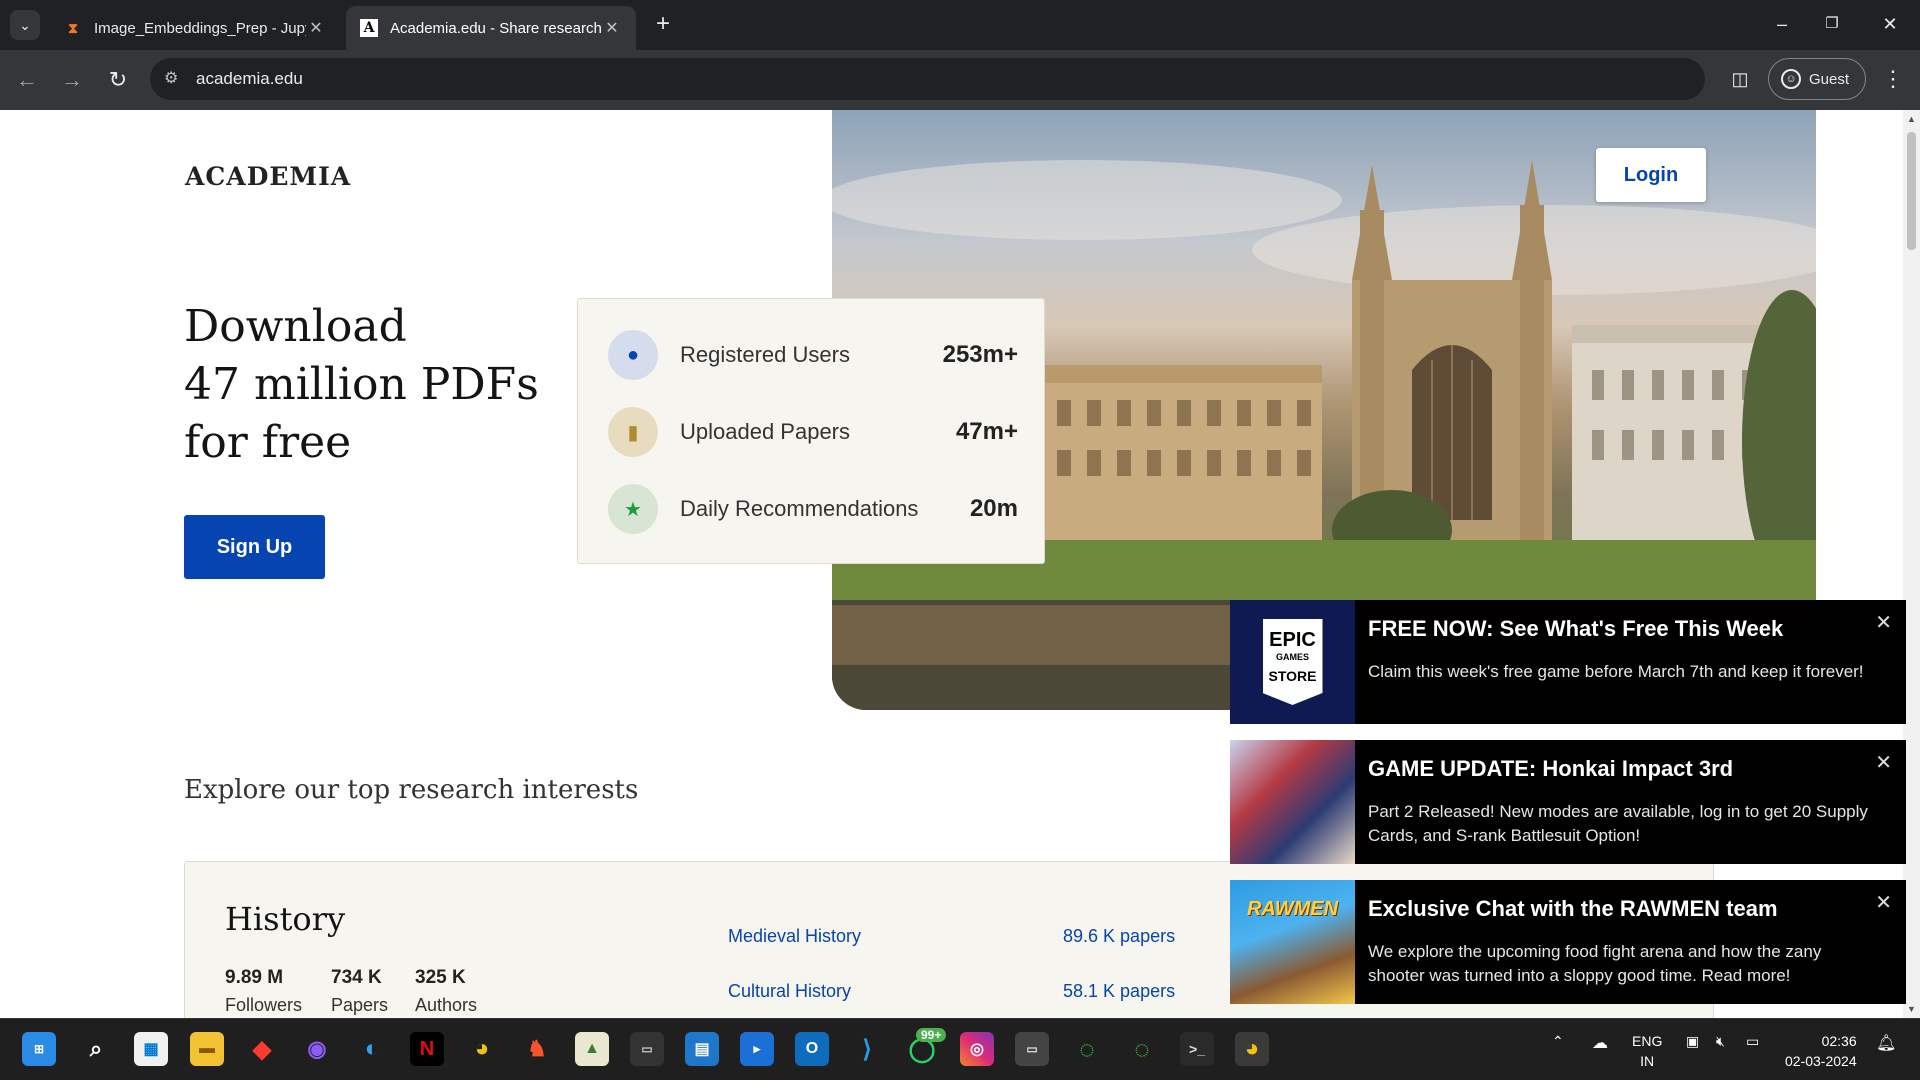 The width and height of the screenshot is (1920, 1080). What do you see at coordinates (1890, 25) in the screenshot?
I see `window-close-button: ✕` at bounding box center [1890, 25].